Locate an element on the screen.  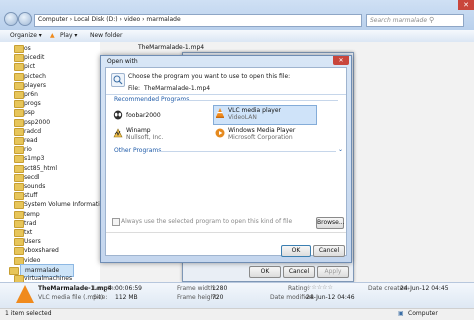
folder-label: pict is located at coordinates (30, 67).